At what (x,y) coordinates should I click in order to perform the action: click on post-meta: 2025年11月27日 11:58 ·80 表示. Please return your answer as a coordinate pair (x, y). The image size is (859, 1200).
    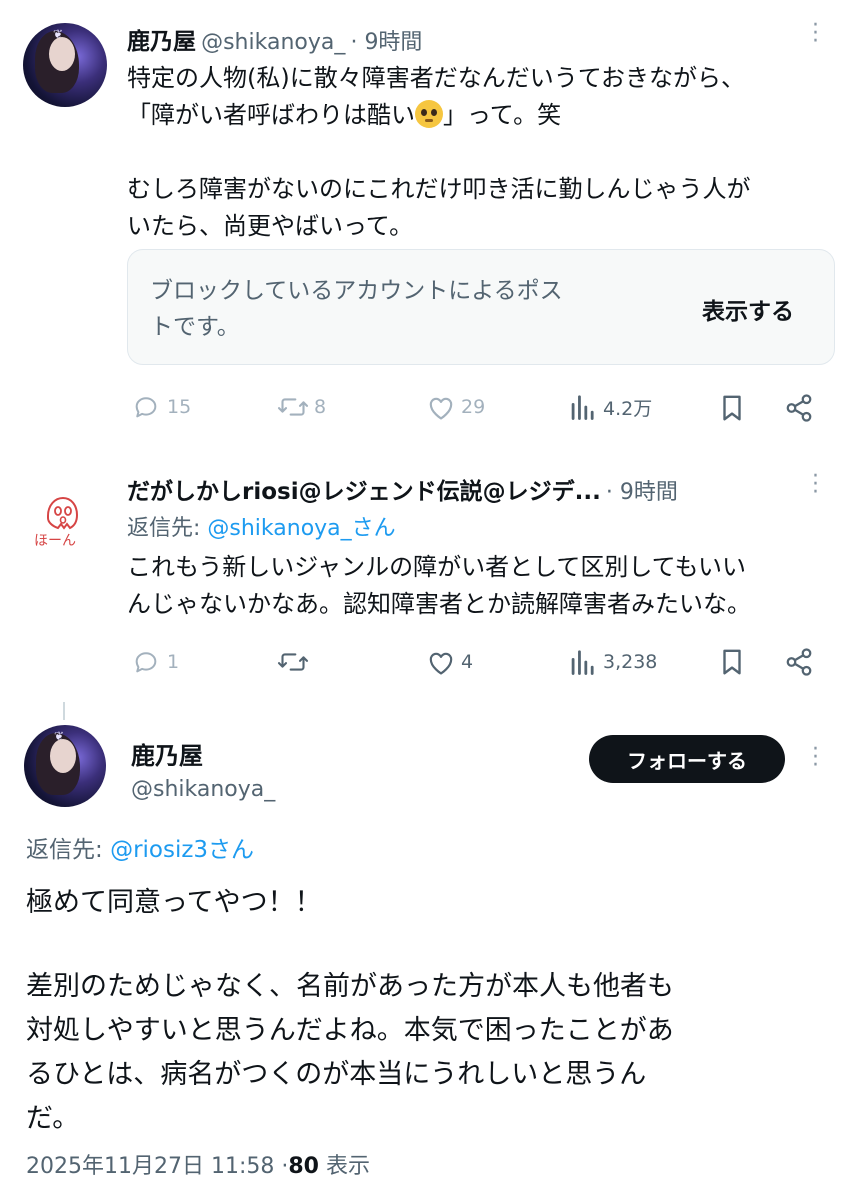
    Looking at the image, I should click on (198, 1164).